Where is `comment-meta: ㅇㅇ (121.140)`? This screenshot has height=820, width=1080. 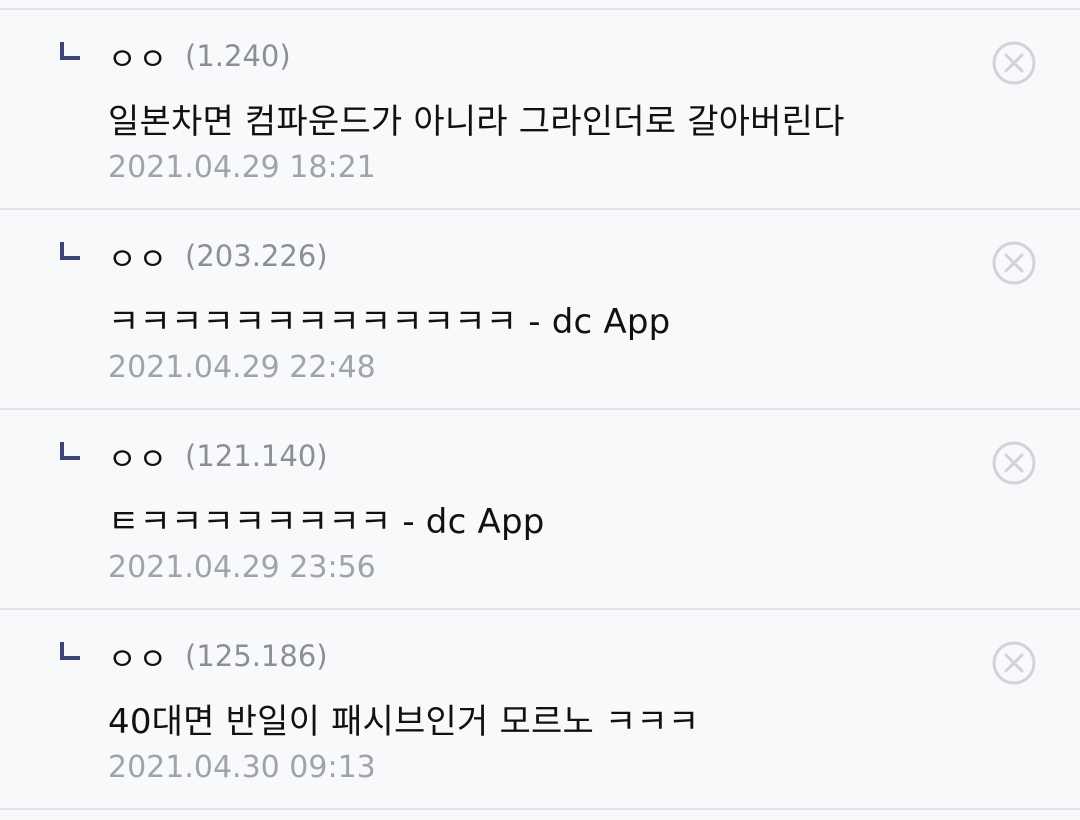 comment-meta: ㅇㅇ (121.140) is located at coordinates (218, 456).